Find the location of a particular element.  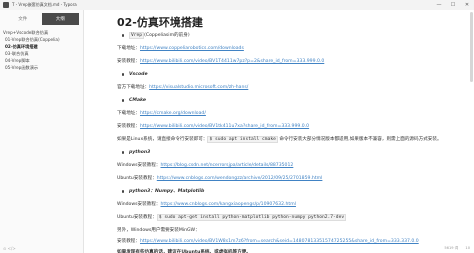

hyperlink: https://cmake.org/download/ is located at coordinates (173, 113).